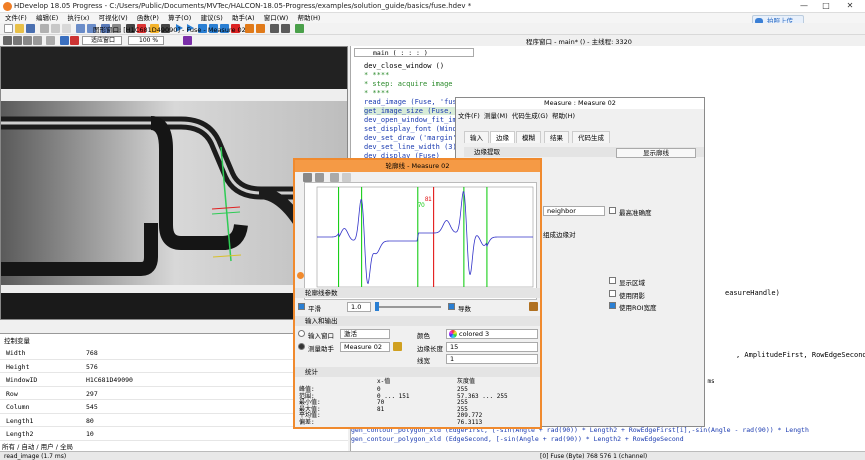 This screenshot has height=460, width=865. Describe the element at coordinates (30, 28) in the screenshot. I see `save-icon` at that location.